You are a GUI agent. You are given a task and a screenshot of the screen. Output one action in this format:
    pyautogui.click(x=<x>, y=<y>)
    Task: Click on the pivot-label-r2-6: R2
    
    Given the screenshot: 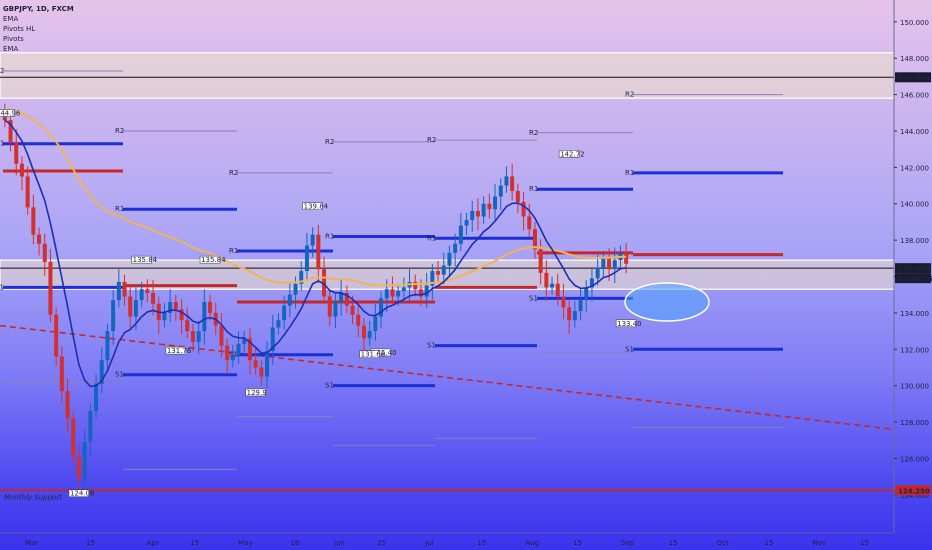 What is the action you would take?
    pyautogui.click(x=629, y=95)
    